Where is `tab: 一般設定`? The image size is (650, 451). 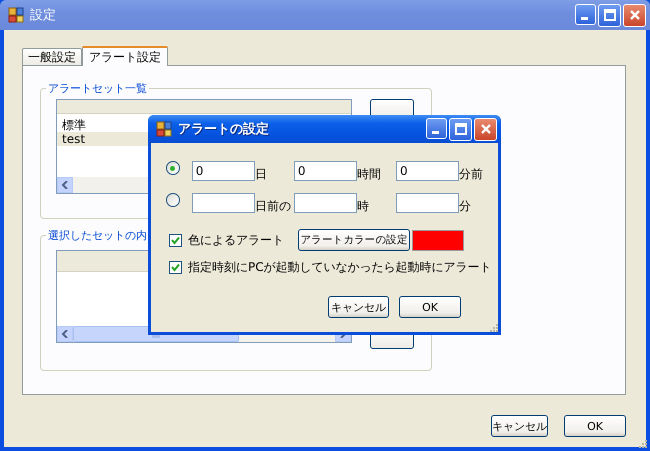 tab: 一般設定 is located at coordinates (52, 56).